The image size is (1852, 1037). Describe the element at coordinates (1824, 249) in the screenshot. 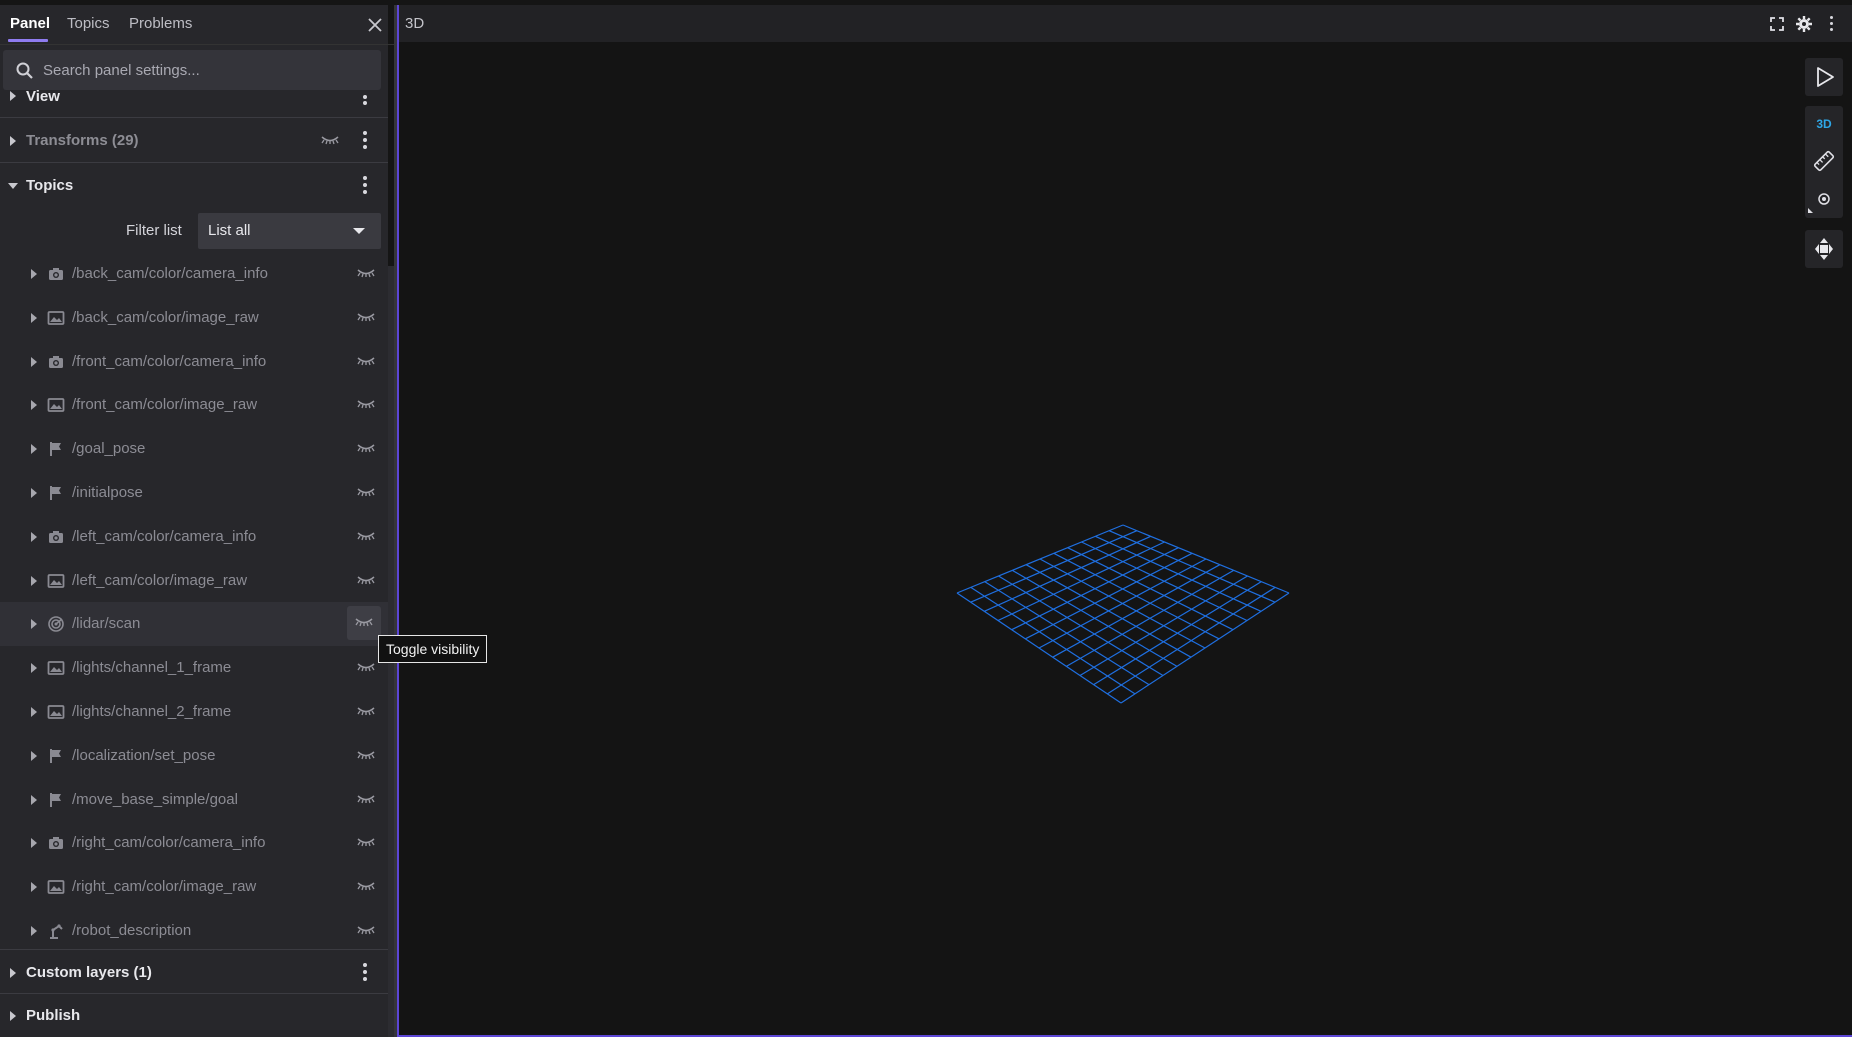

I see `follow-mode-button` at that location.